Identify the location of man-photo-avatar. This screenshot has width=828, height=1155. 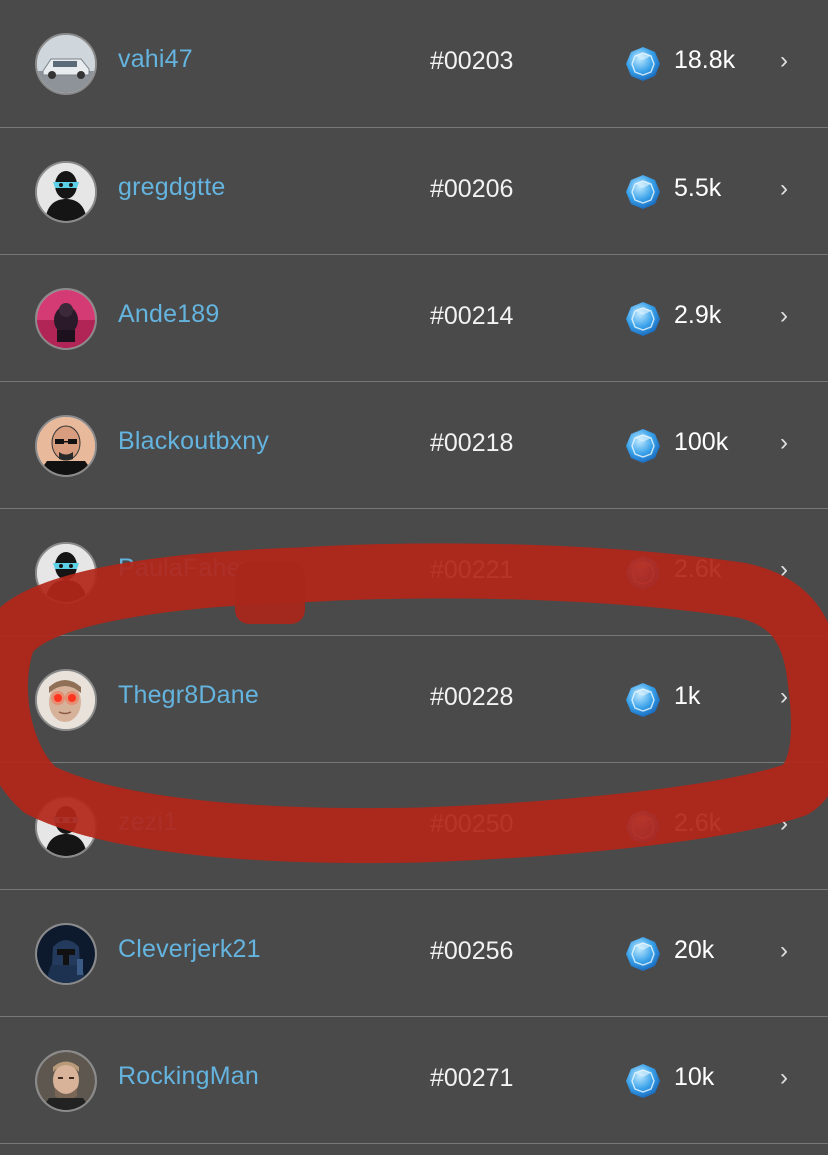
(66, 1081).